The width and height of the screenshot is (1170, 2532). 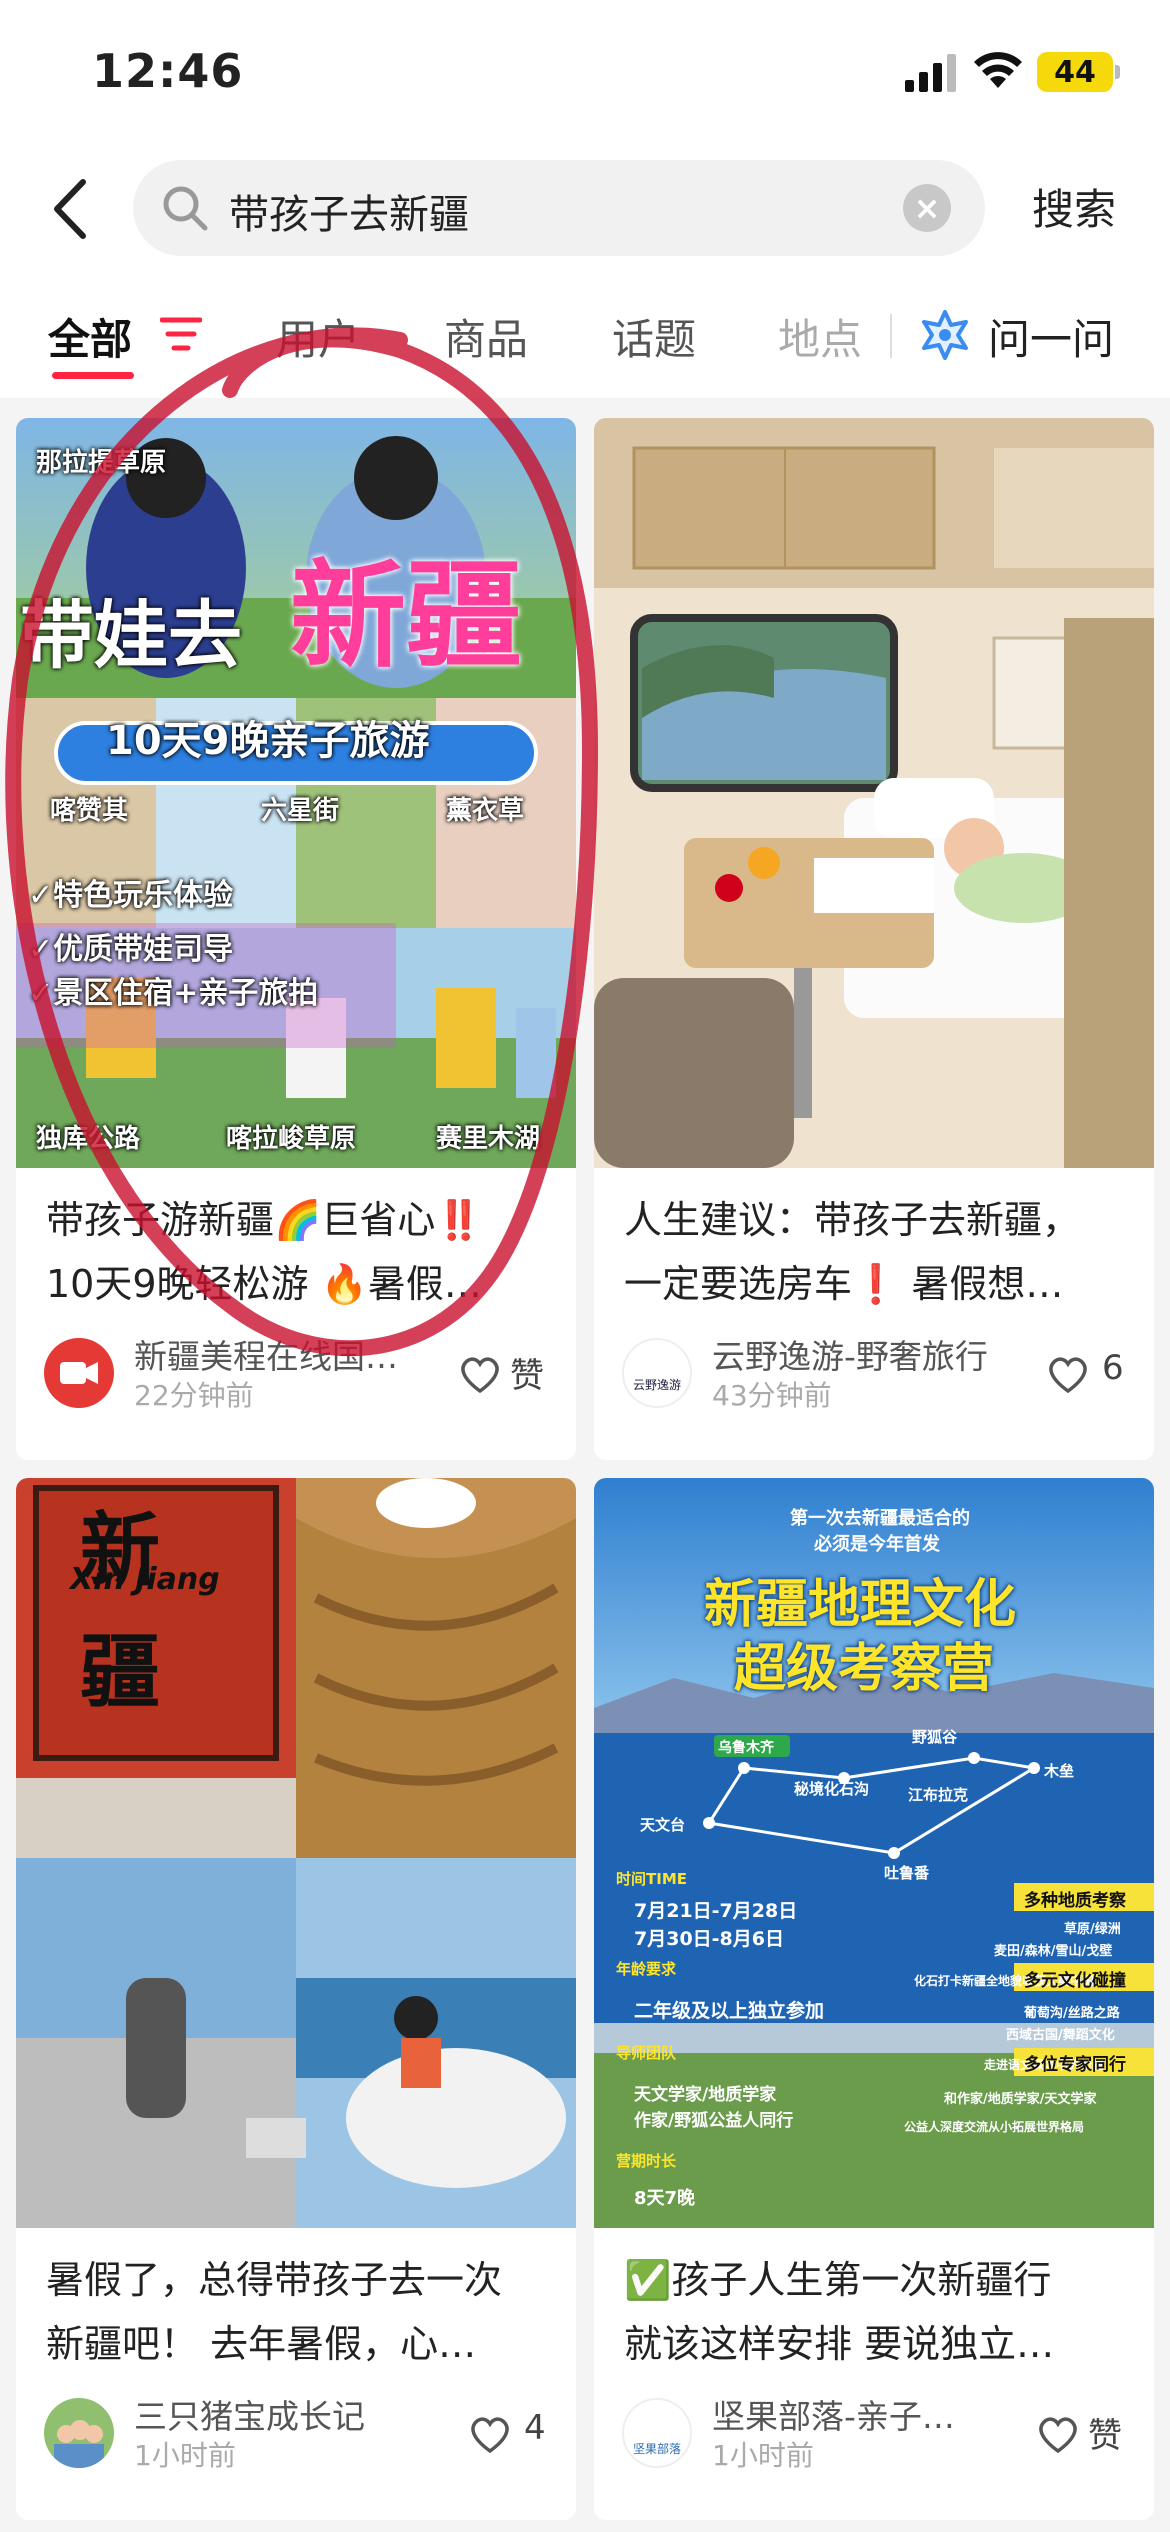 I want to click on cover-tag: 多位专家同行, so click(x=1075, y=2065).